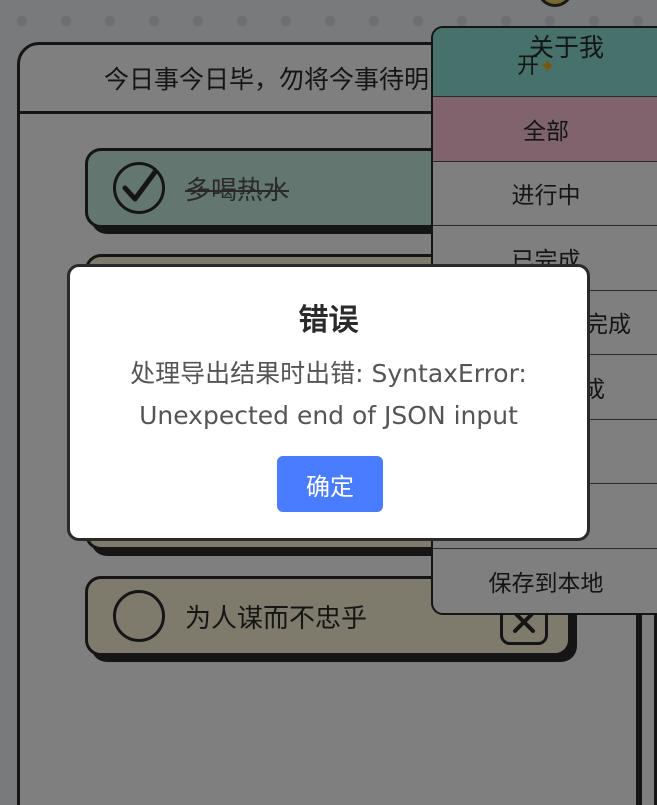 This screenshot has height=805, width=657. What do you see at coordinates (330, 484) in the screenshot?
I see `confirm-button: 确定` at bounding box center [330, 484].